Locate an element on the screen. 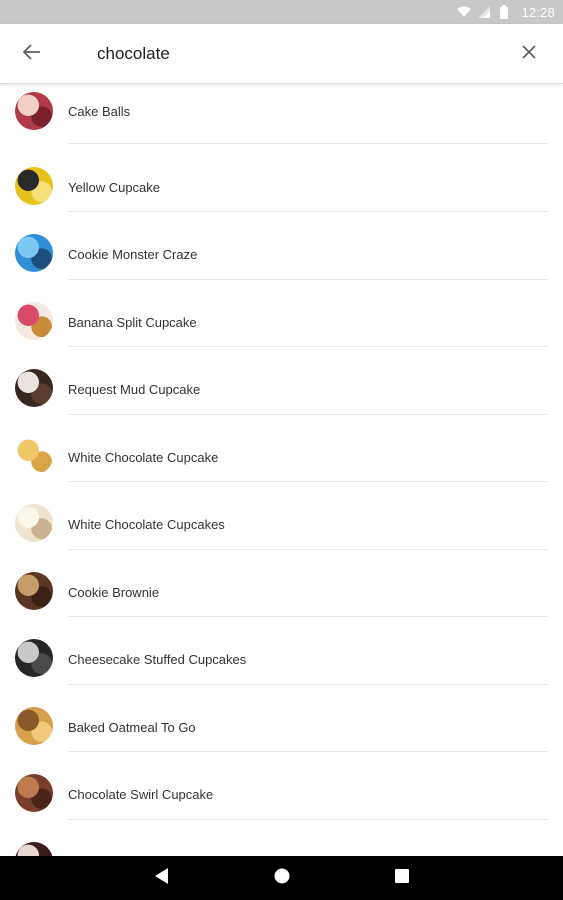 Image resolution: width=563 pixels, height=900 pixels. status-bar: 12:28 is located at coordinates (281, 12).